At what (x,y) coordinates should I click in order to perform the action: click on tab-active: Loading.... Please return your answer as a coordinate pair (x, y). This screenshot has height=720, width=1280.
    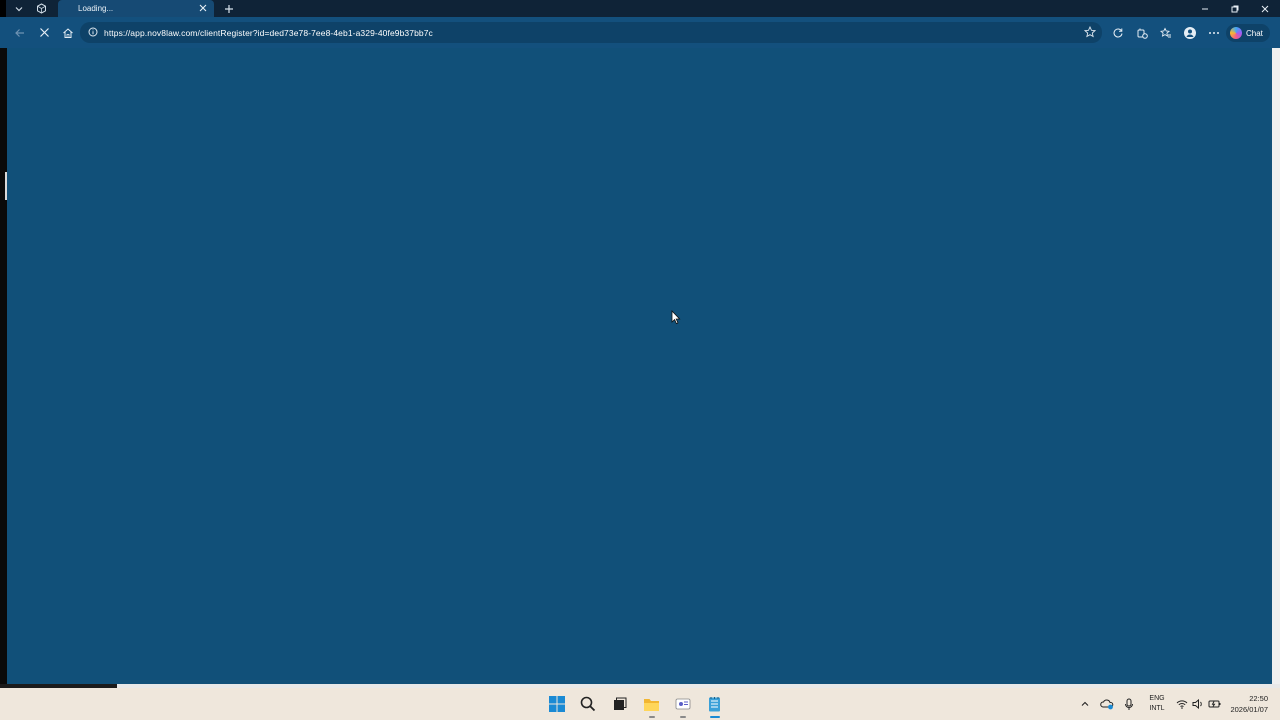
    Looking at the image, I should click on (136, 8).